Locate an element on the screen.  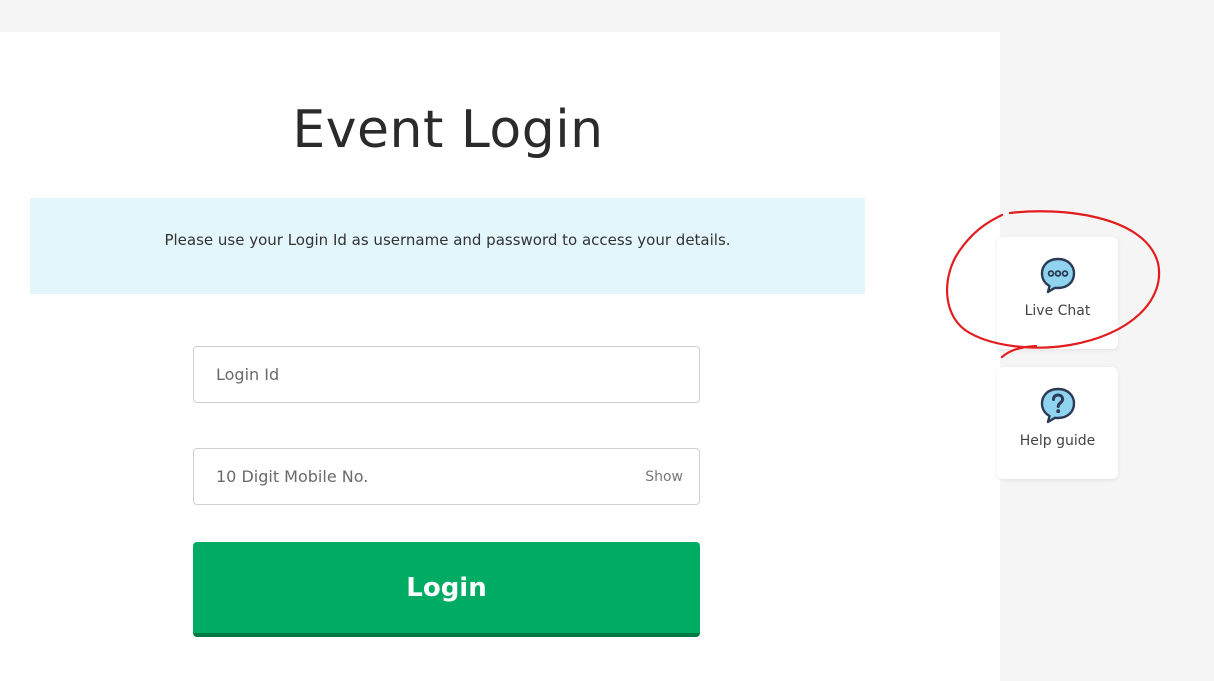
login-id-input is located at coordinates (449, 374).